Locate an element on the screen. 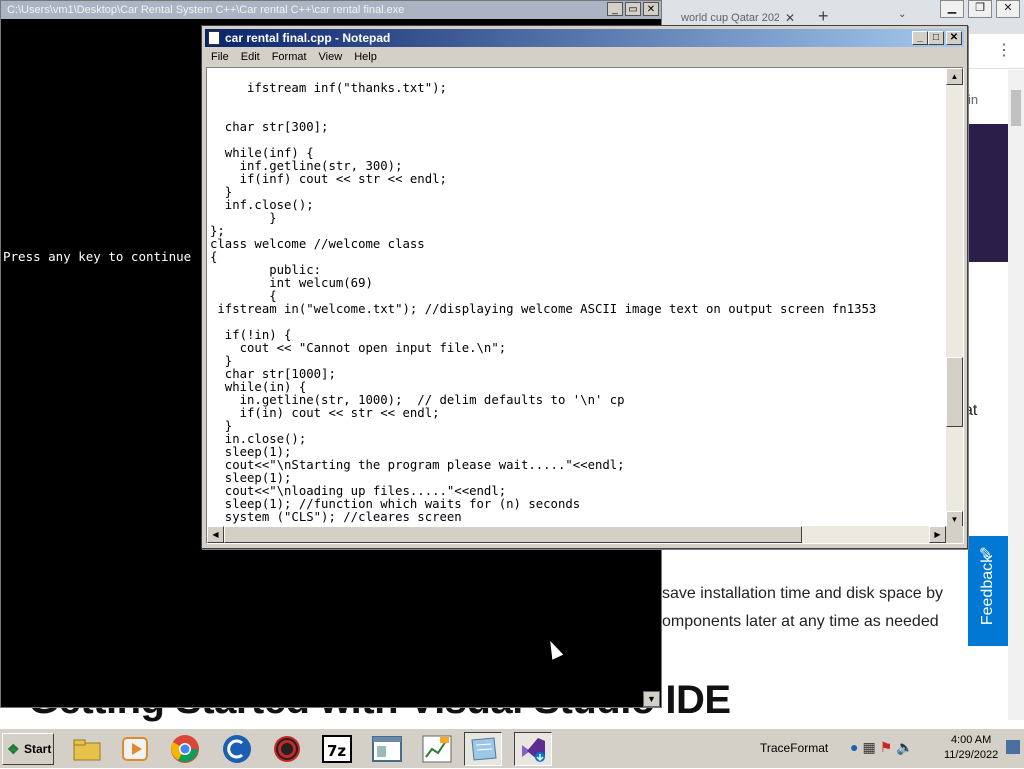  code-line: if(inf) cout << str << endl; is located at coordinates (343, 179).